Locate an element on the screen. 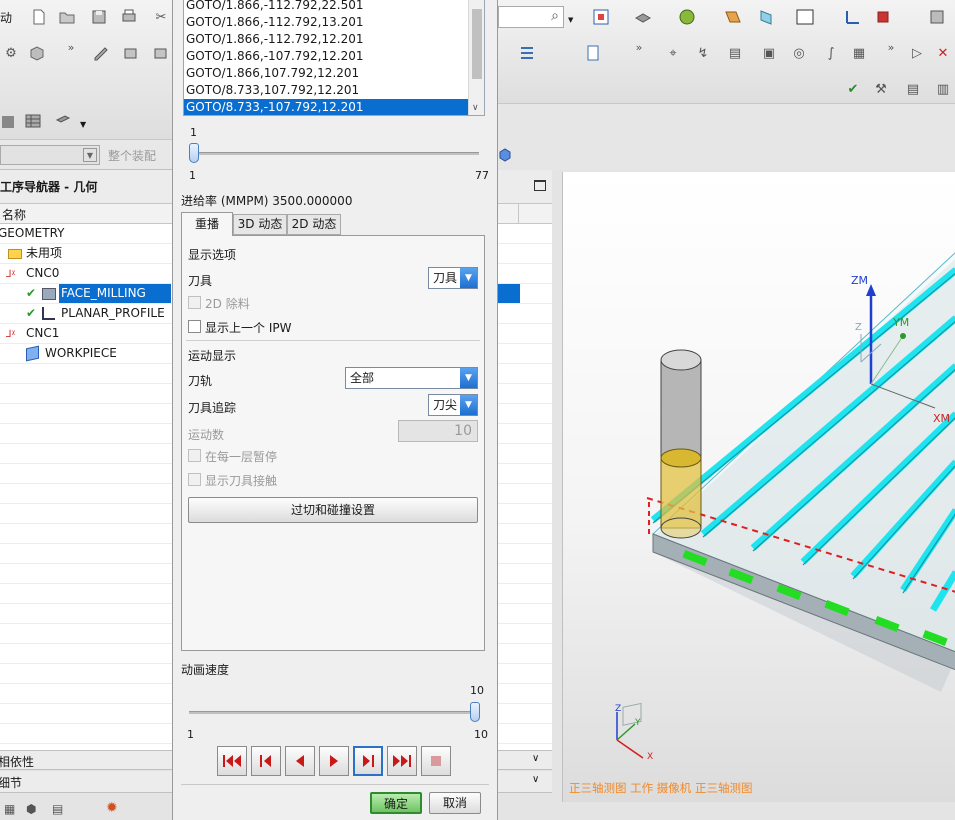 Image resolution: width=955 pixels, height=820 pixels. tool-icon: ⚙ is located at coordinates (11, 53).